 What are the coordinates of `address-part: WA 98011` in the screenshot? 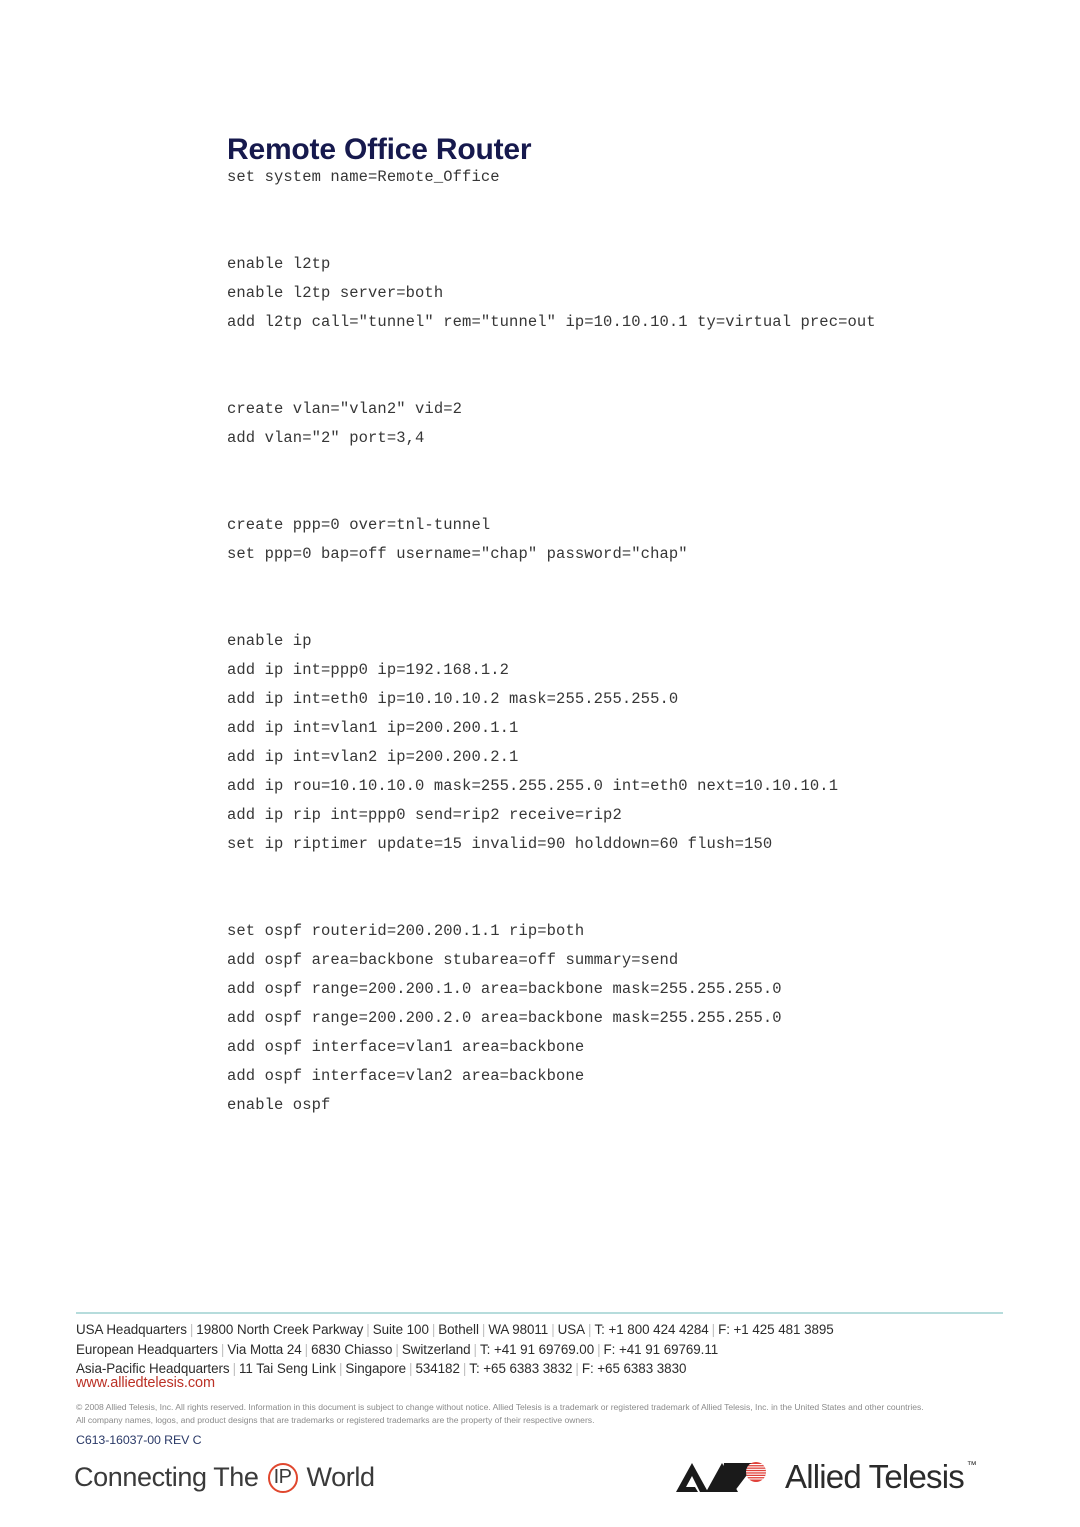 It's located at (518, 1329).